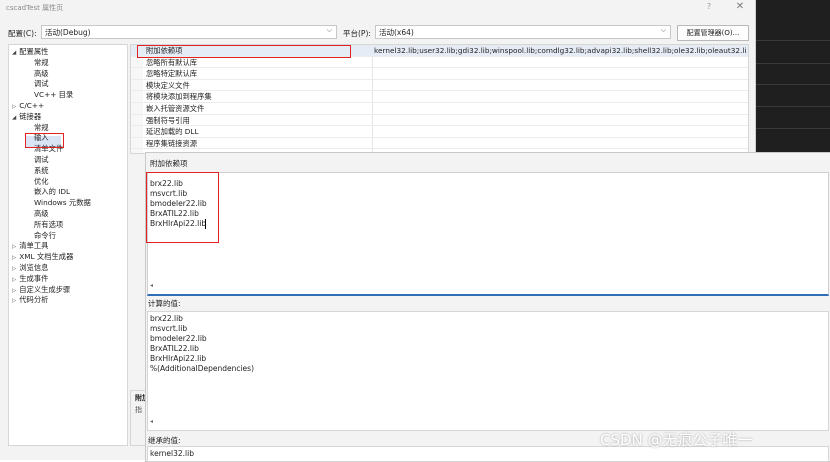 The image size is (830, 462). Describe the element at coordinates (46, 257) in the screenshot. I see `tree-item-label: XML 文档生成器` at that location.